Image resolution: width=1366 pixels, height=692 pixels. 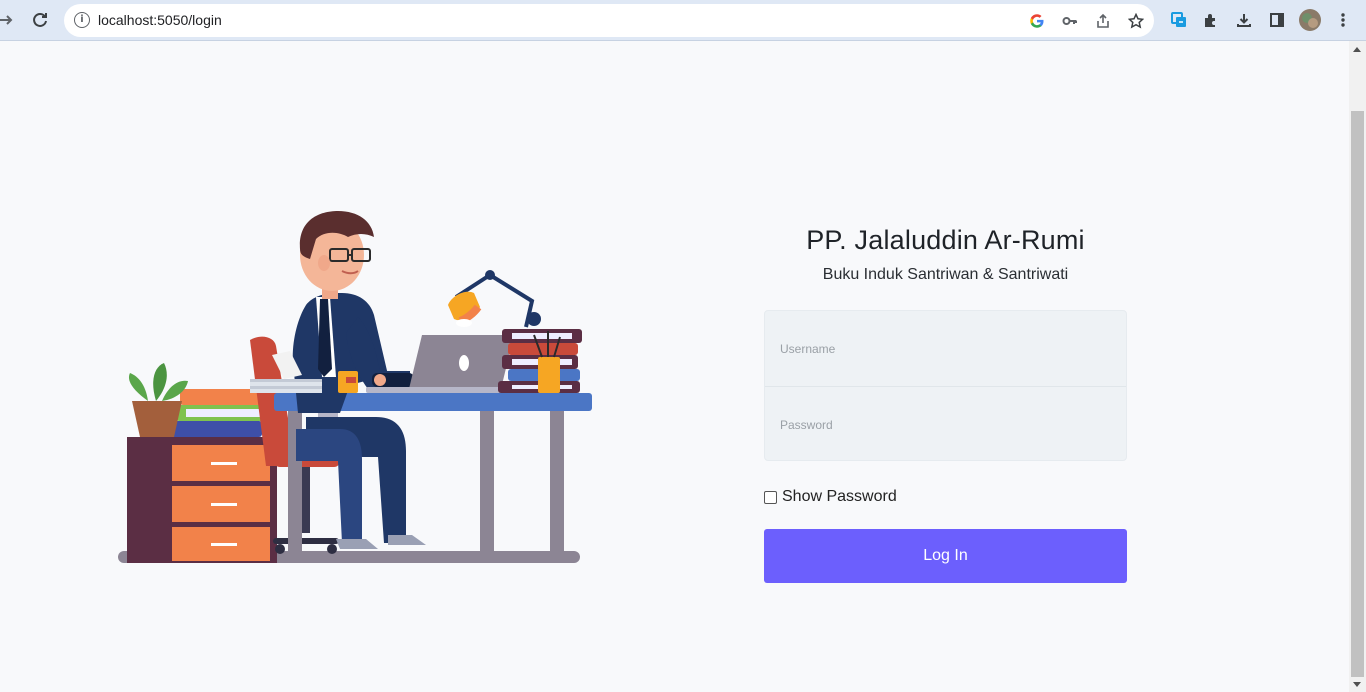 What do you see at coordinates (1343, 20) in the screenshot?
I see `browser-menu-icon` at bounding box center [1343, 20].